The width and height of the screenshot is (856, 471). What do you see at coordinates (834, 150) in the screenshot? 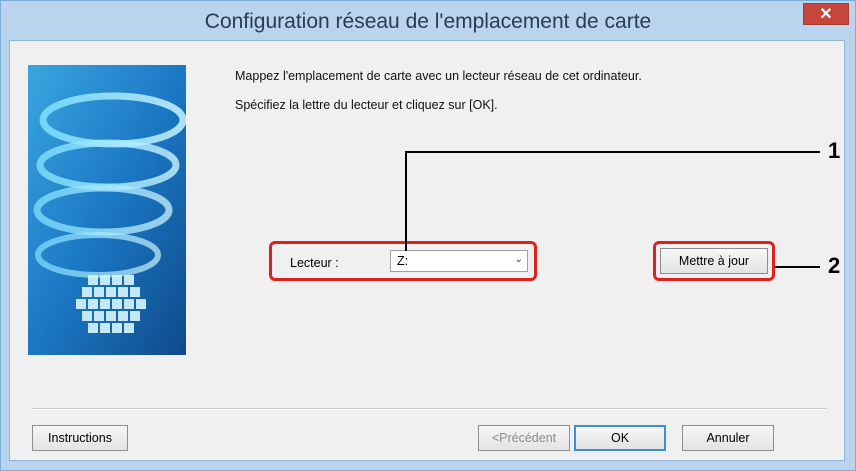
I see `callout-1-number: 1` at bounding box center [834, 150].